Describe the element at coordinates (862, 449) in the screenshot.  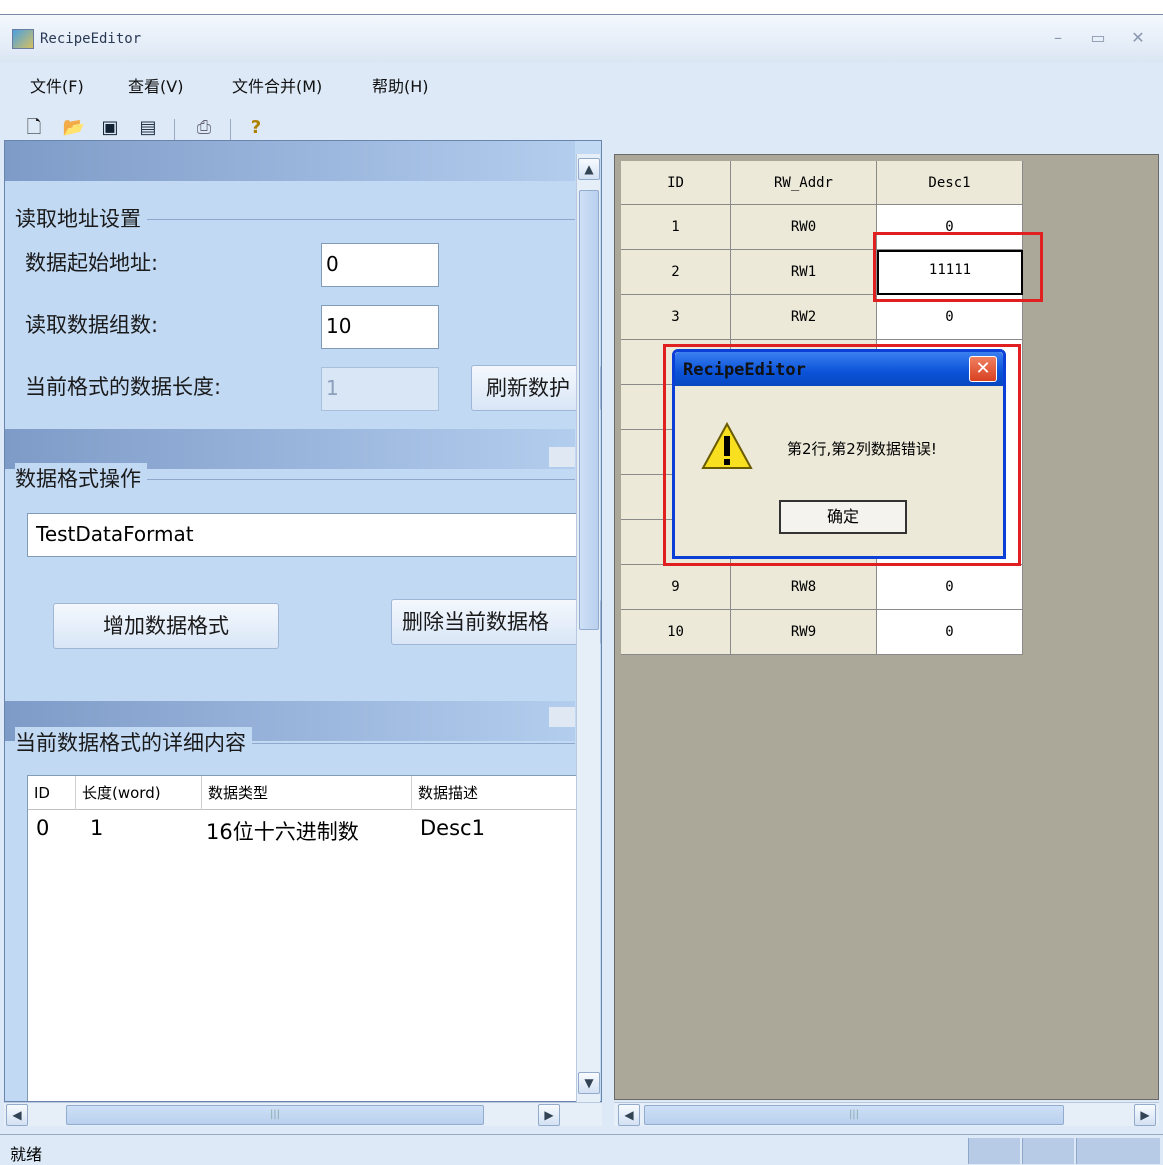
I see `dialog-message: 第2行,第2列数据错误!` at that location.